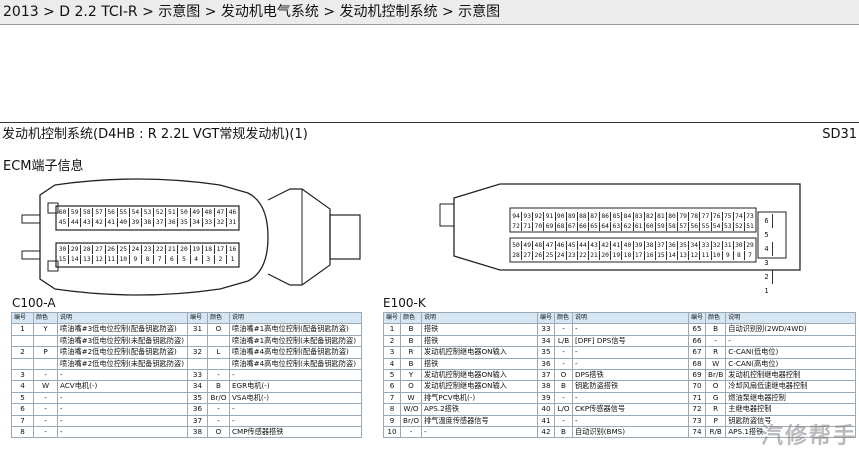 This screenshot has height=450, width=859. What do you see at coordinates (583, 226) in the screenshot?
I see `pin-number: 66` at bounding box center [583, 226].